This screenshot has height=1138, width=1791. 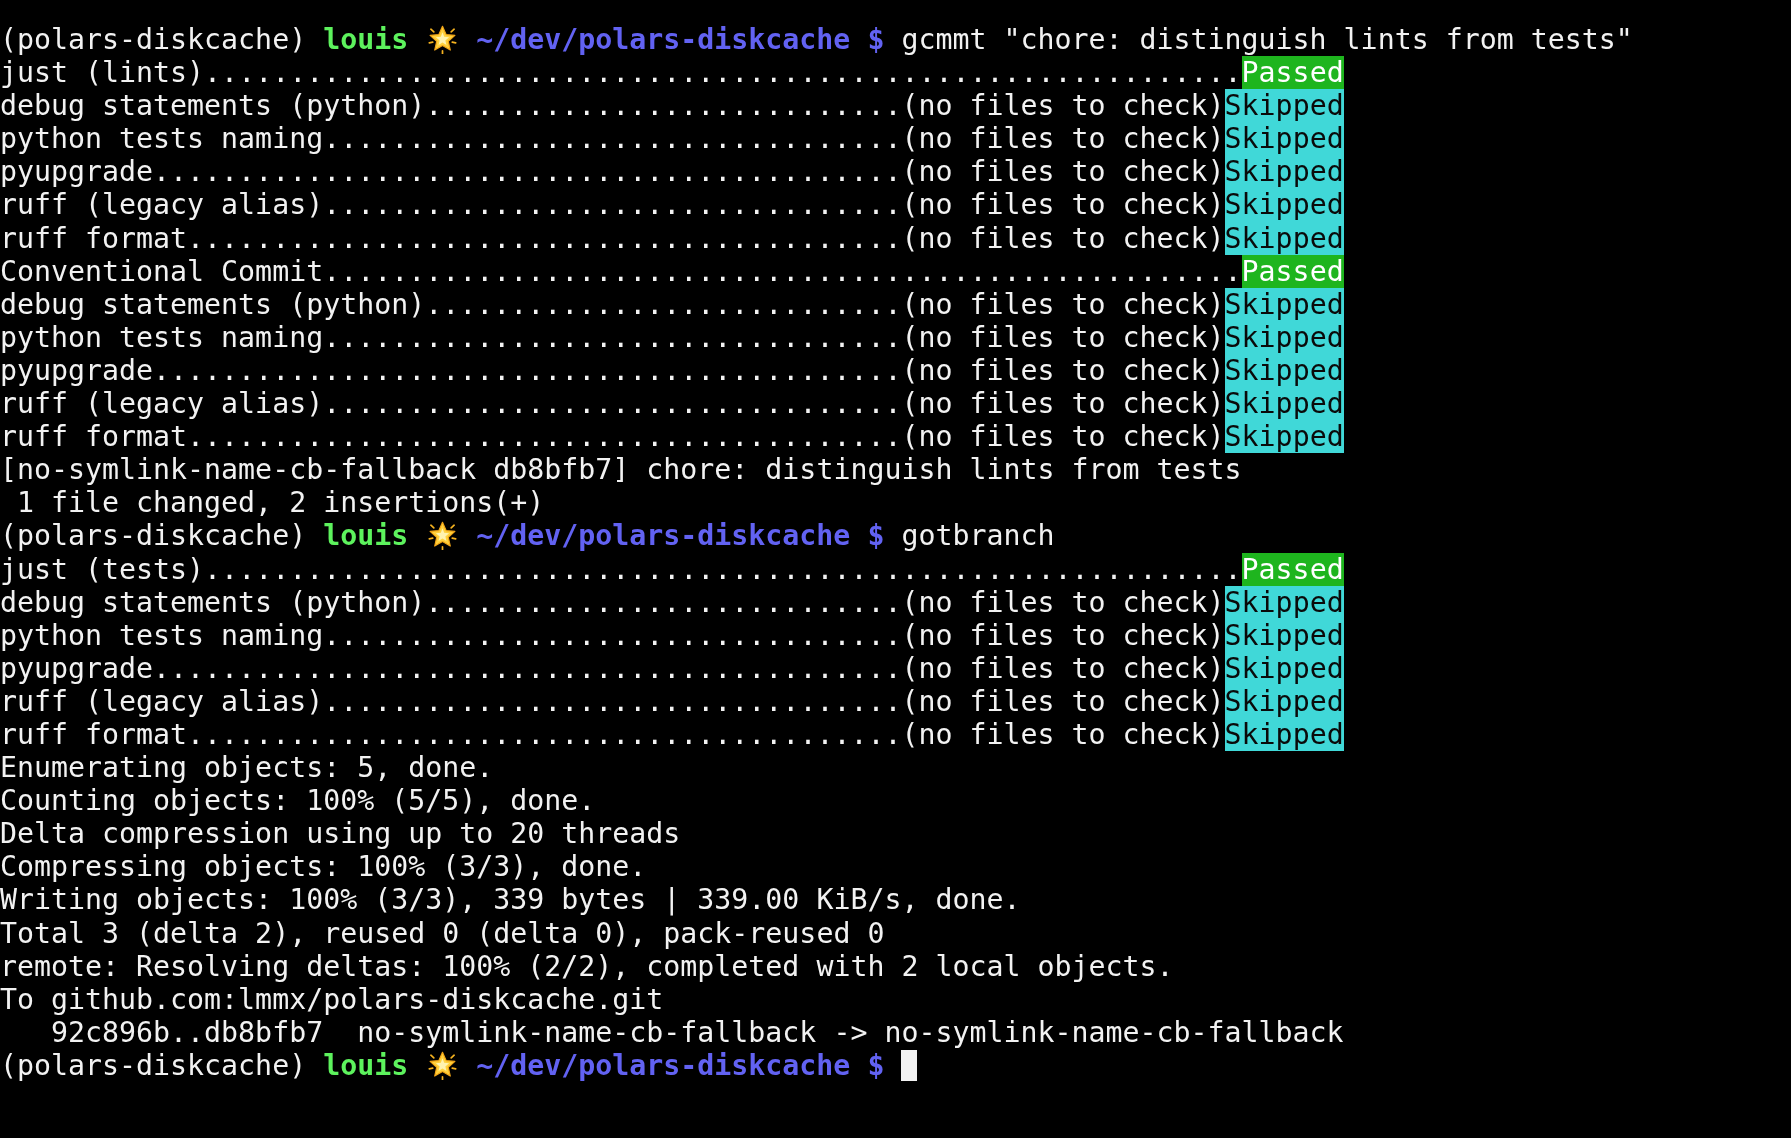 I want to click on output-line: To github.com:lmmx/polars-diskcache.git, so click(x=332, y=999).